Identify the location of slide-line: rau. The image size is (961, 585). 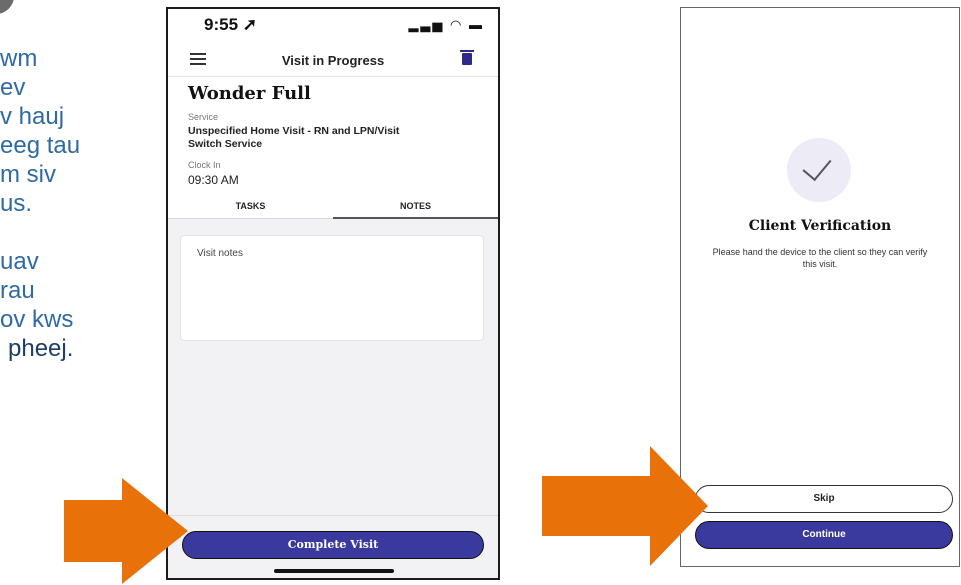
(17, 290).